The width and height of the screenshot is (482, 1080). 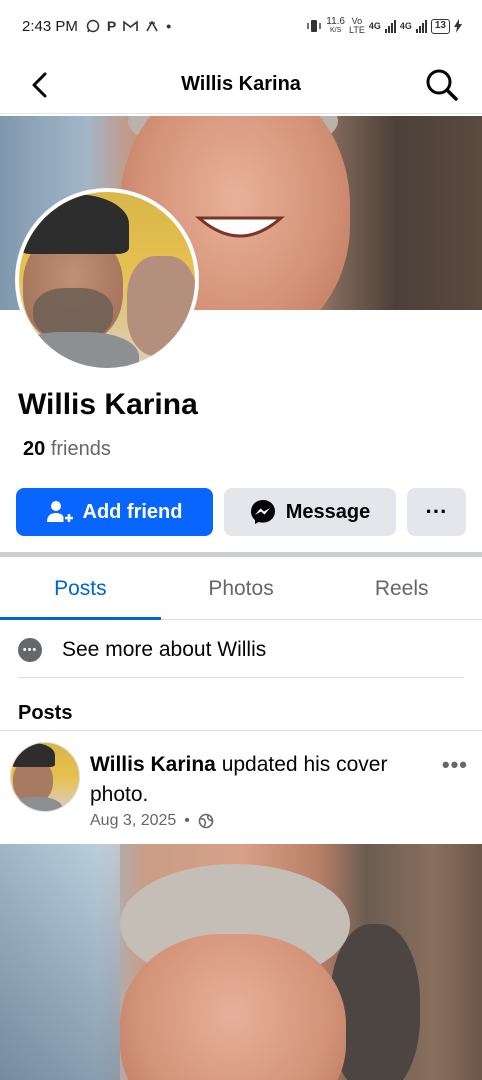 I want to click on profile-picture, so click(x=107, y=280).